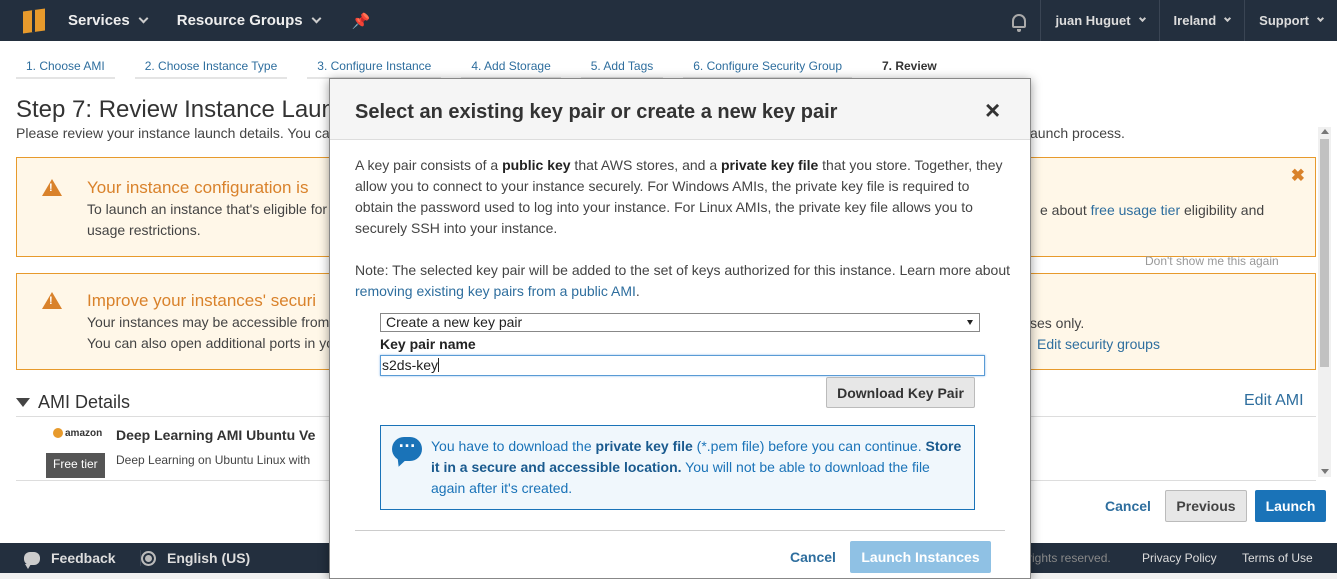 The width and height of the screenshot is (1337, 579). What do you see at coordinates (680, 322) in the screenshot?
I see `key-pair-option-select: Create a new key pair` at bounding box center [680, 322].